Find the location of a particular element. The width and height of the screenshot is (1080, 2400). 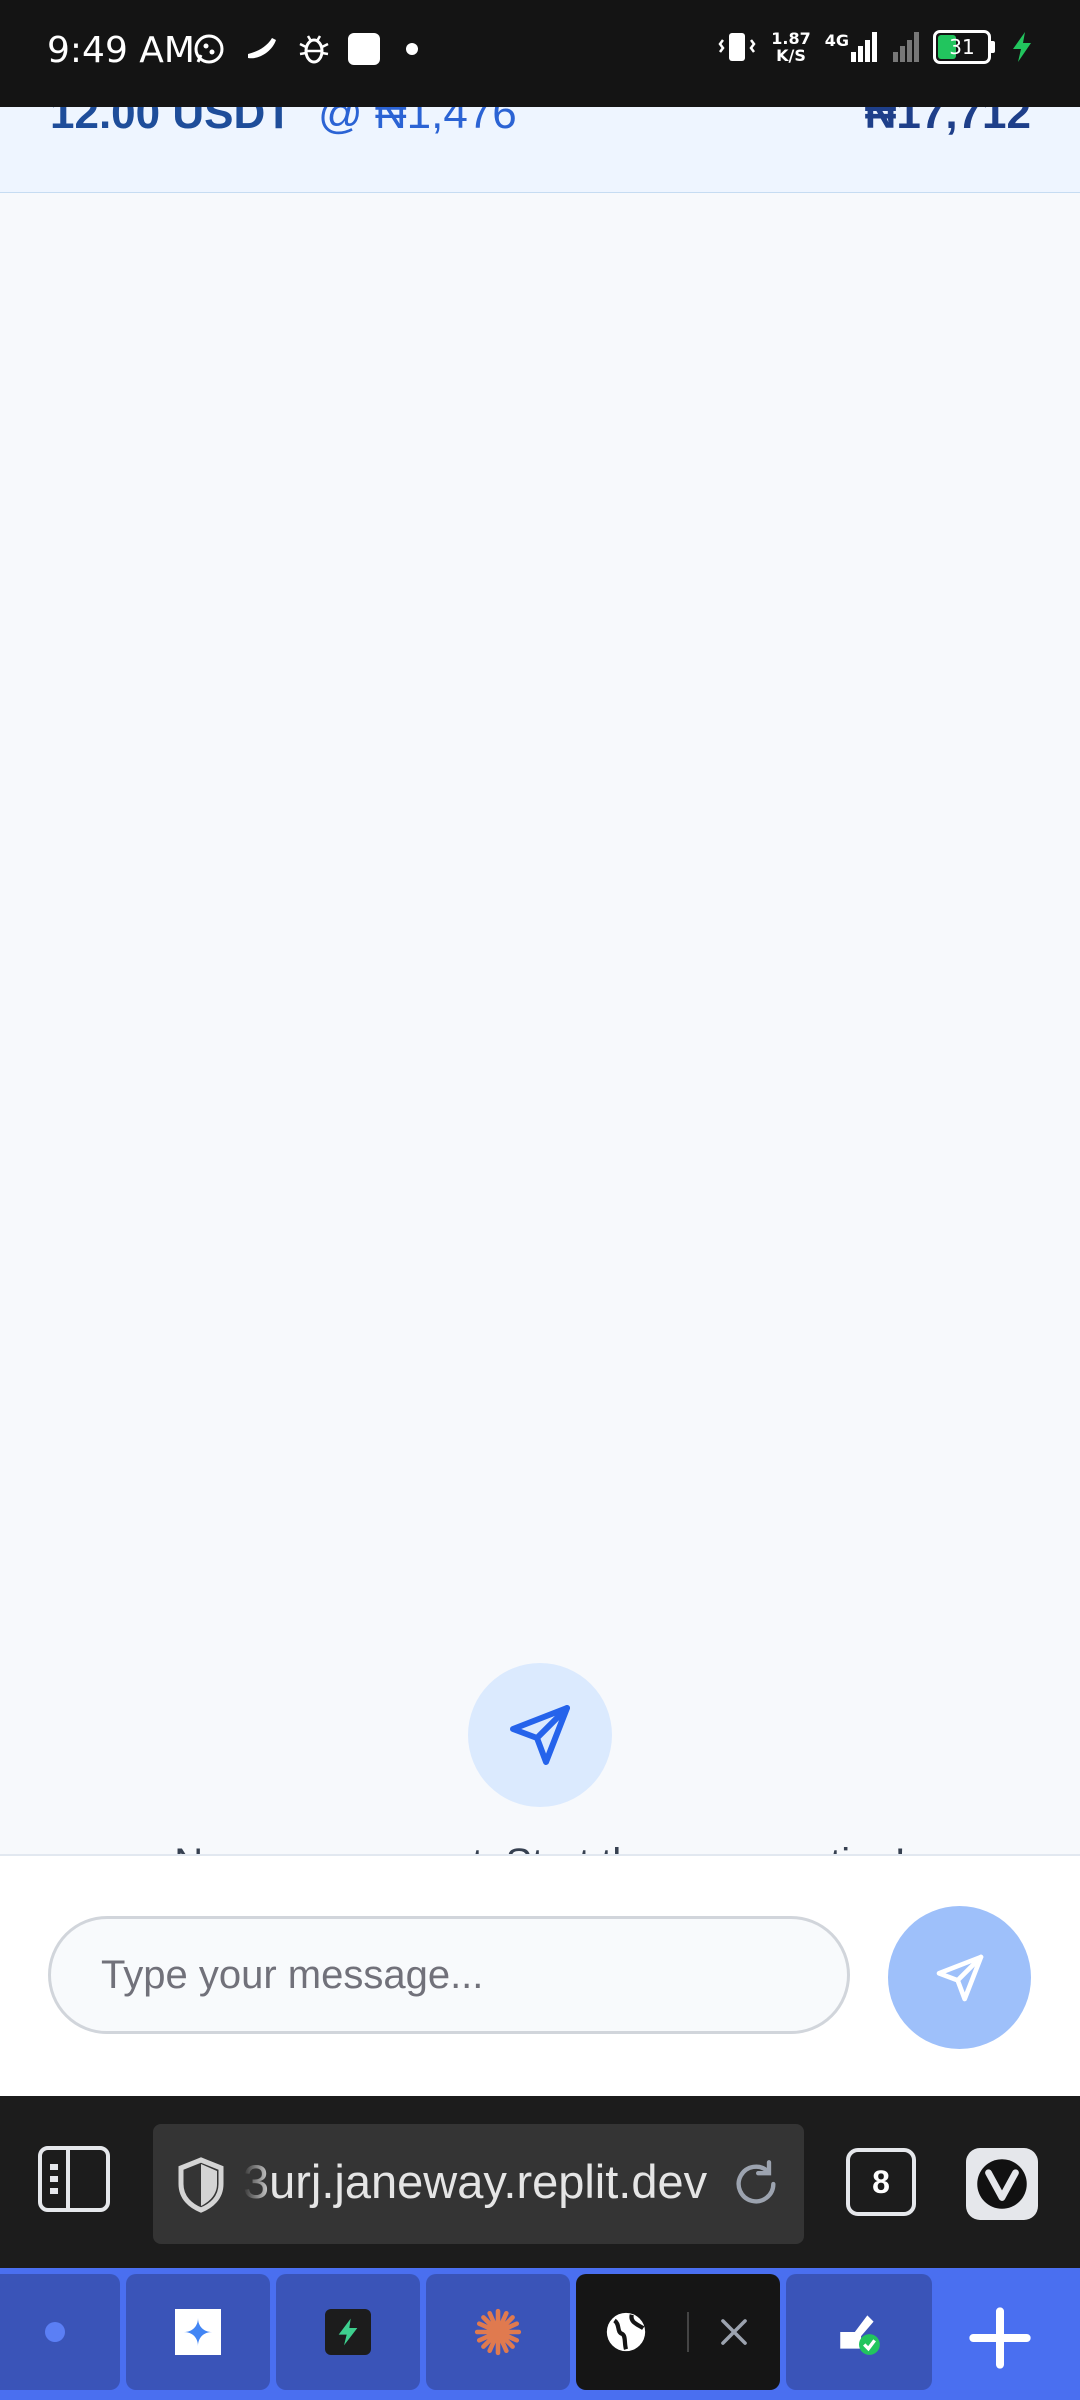

vibrate-icon is located at coordinates (737, 47).